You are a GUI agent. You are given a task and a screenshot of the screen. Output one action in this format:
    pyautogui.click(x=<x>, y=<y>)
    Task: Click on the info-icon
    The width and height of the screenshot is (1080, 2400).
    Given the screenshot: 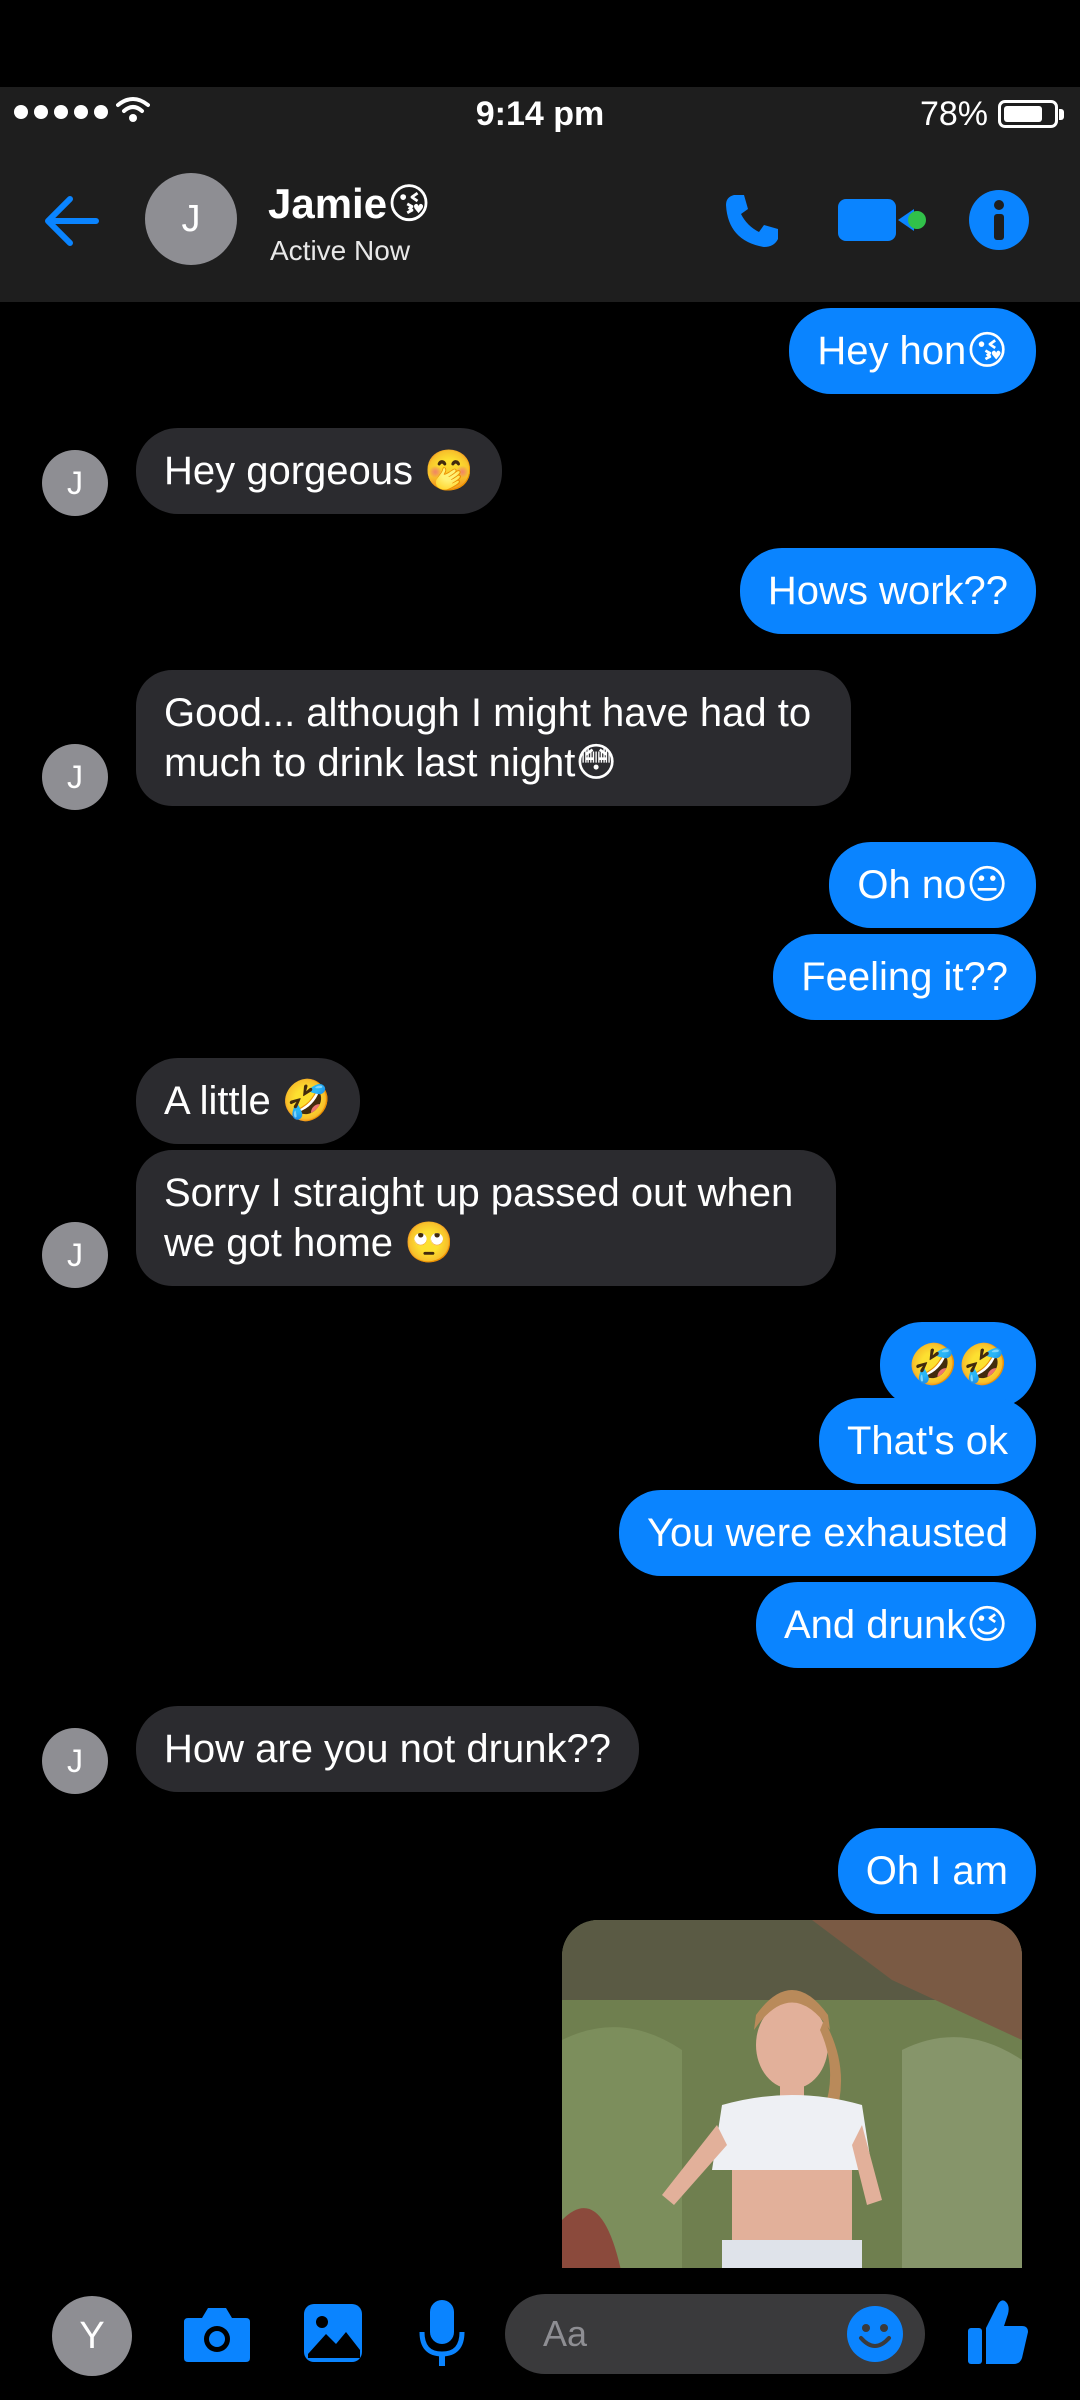 What is the action you would take?
    pyautogui.click(x=999, y=220)
    